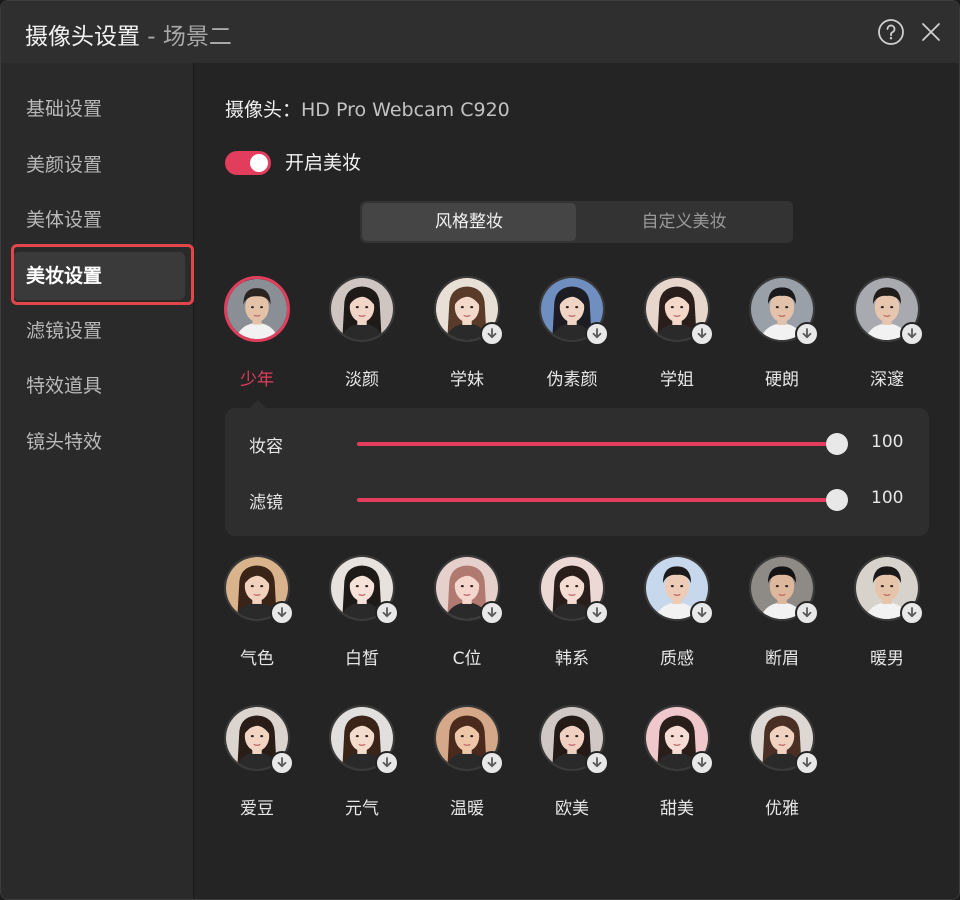 The width and height of the screenshot is (960, 900). I want to click on makeup-preset: 硬朗, so click(782, 333).